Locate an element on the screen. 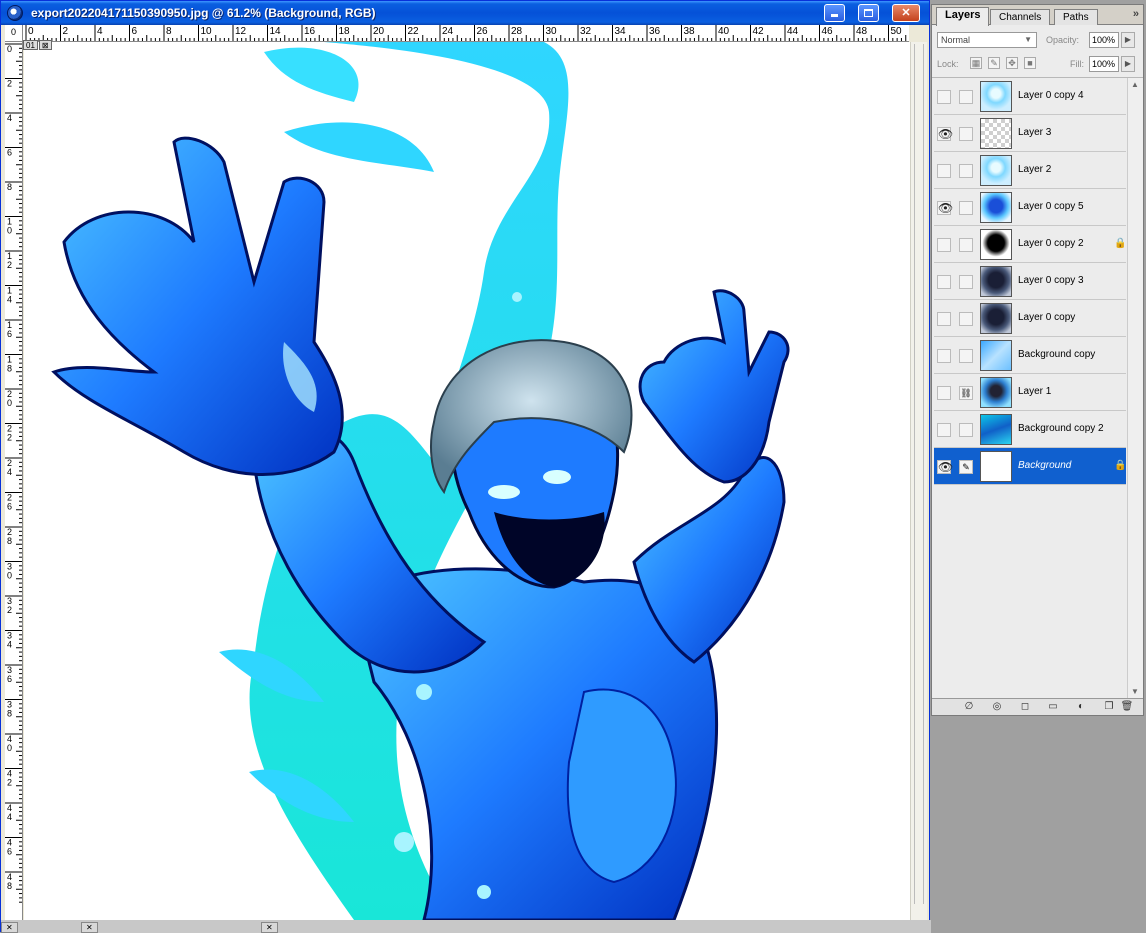  ruler-label: 48 is located at coordinates (862, 31).